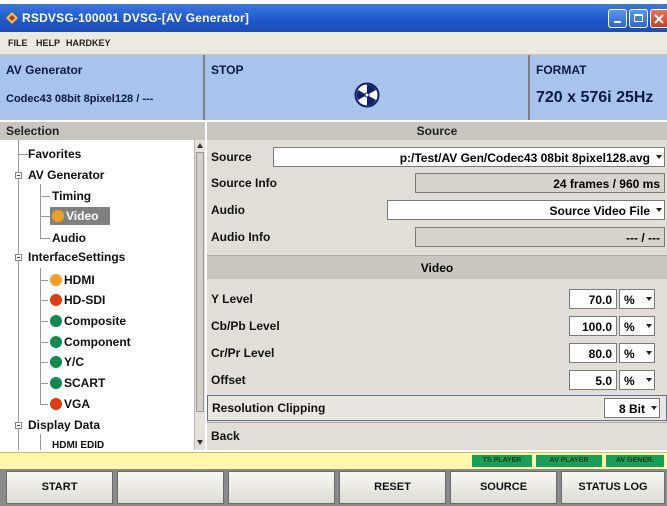 This screenshot has height=506, width=667. What do you see at coordinates (88, 43) in the screenshot?
I see `menu-hardkey: HARDKEY` at bounding box center [88, 43].